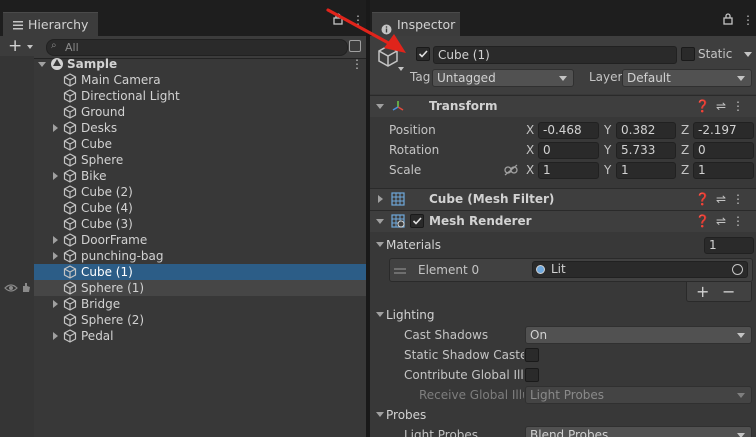 The image size is (756, 437). I want to click on scene-row: Sample ⋮, so click(183, 64).